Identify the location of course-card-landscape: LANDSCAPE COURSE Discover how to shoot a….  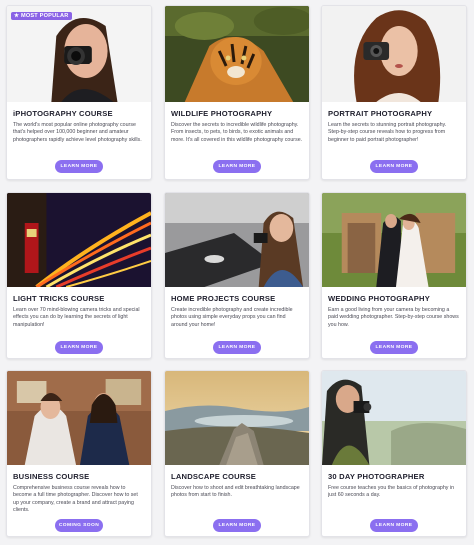
(237, 453).